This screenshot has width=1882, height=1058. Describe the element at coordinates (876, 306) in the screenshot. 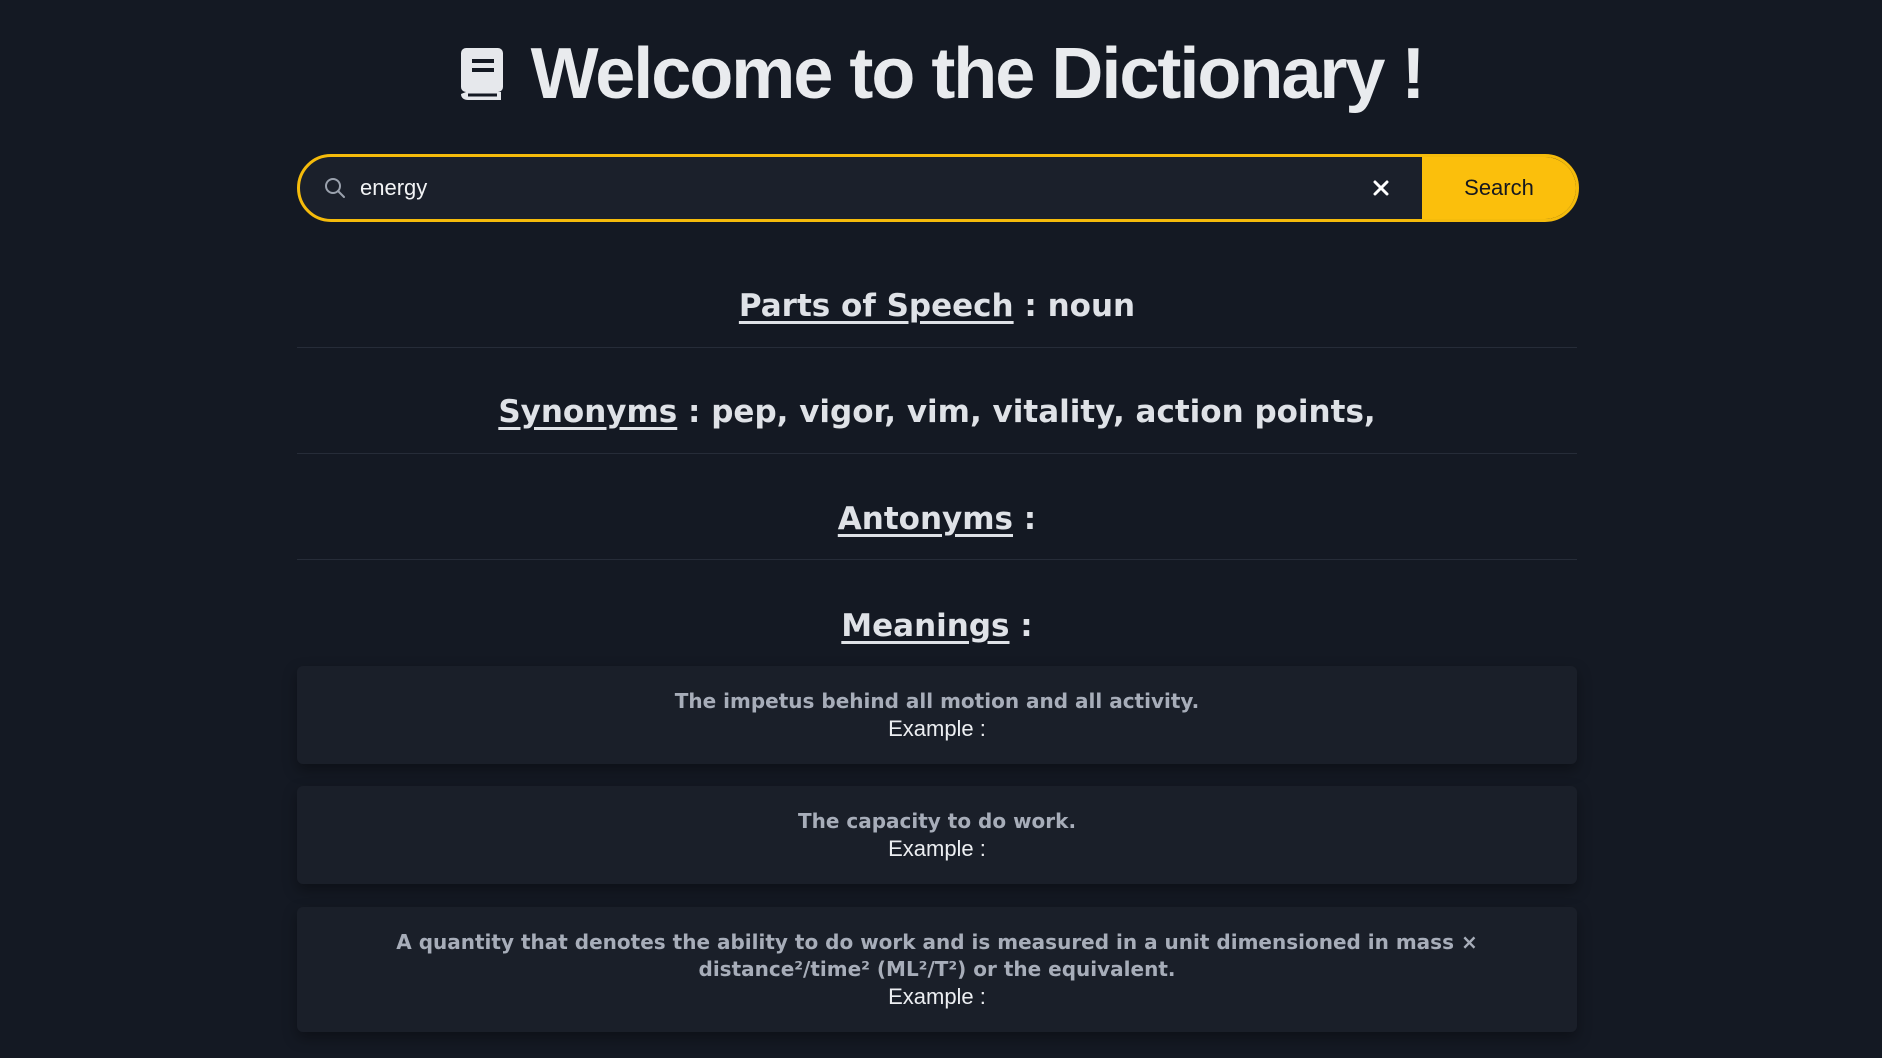

I see `parts-of-speech-heading: Parts of Speech` at that location.